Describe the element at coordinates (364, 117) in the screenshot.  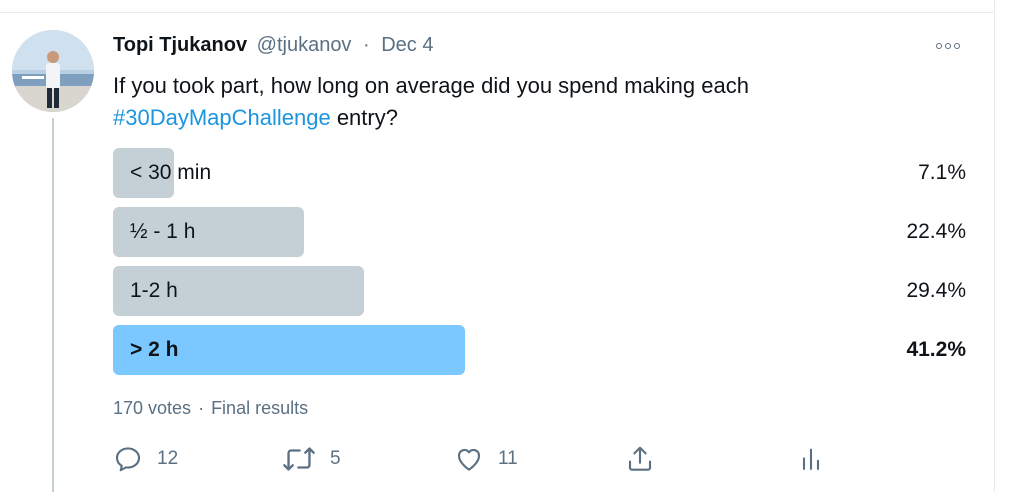
I see `tweet-text-after: entry?` at that location.